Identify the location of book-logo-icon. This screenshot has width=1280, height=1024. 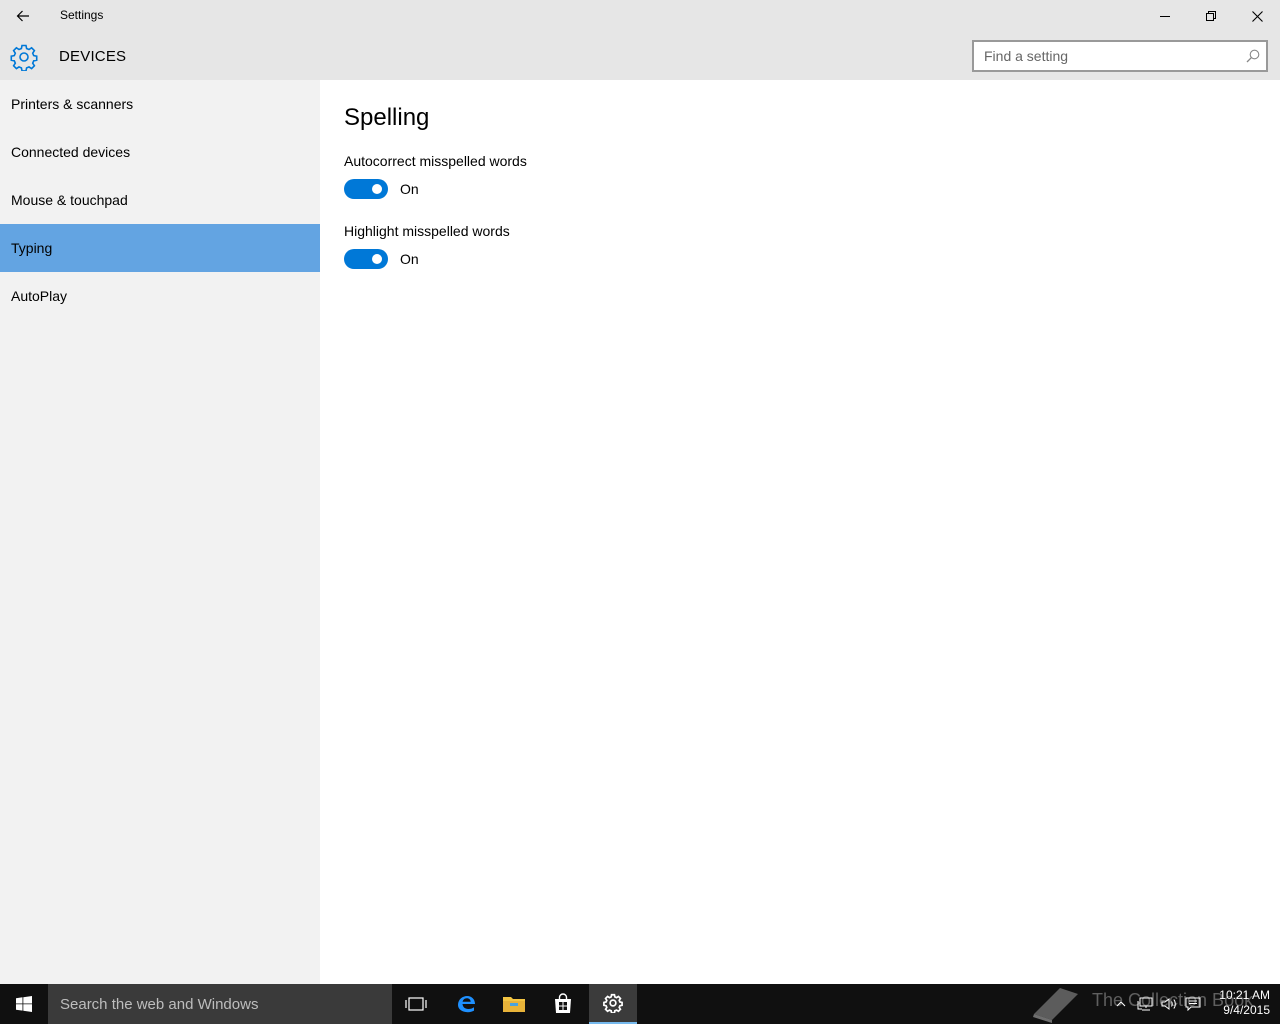
(1055, 1005).